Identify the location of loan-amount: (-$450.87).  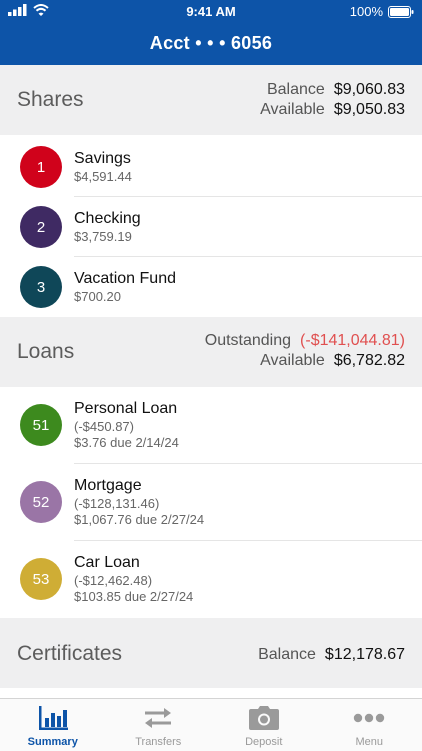
(126, 426).